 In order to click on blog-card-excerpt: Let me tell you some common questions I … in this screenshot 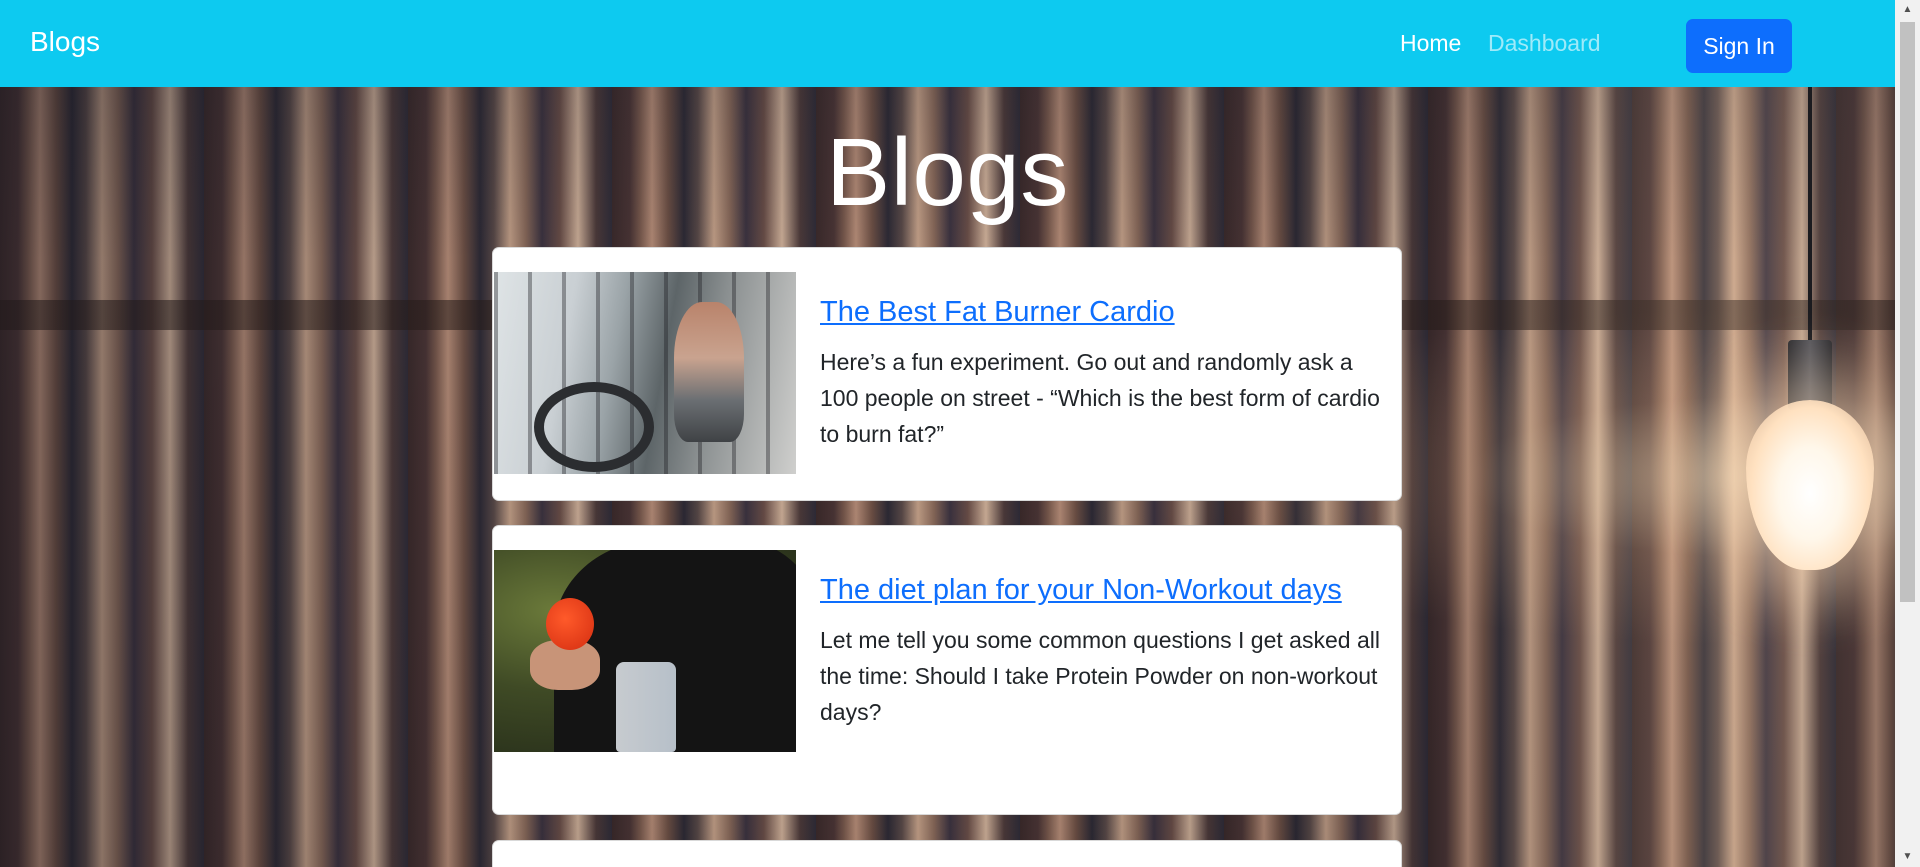, I will do `click(1100, 676)`.